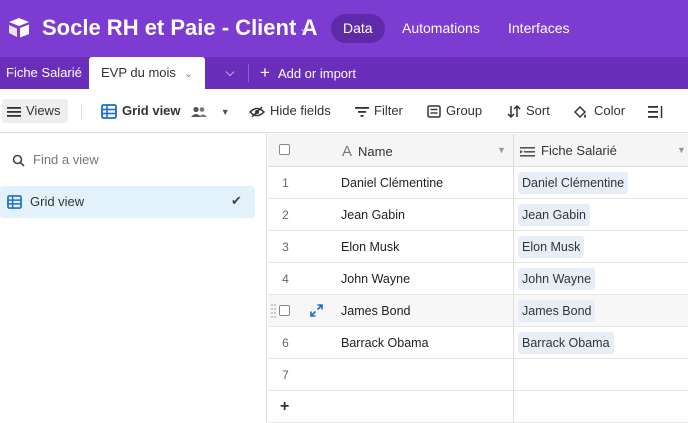 This screenshot has height=423, width=688. Describe the element at coordinates (151, 110) in the screenshot. I see `grid-view-label: Grid view` at that location.